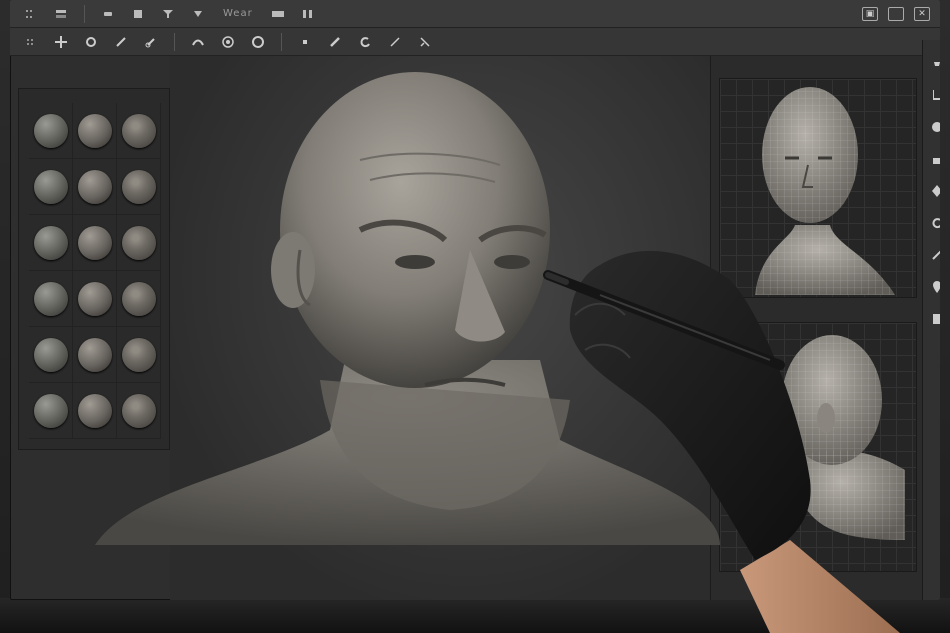 The height and width of the screenshot is (633, 950). Describe the element at coordinates (825, 191) in the screenshot. I see `wireframe-front-head` at that location.